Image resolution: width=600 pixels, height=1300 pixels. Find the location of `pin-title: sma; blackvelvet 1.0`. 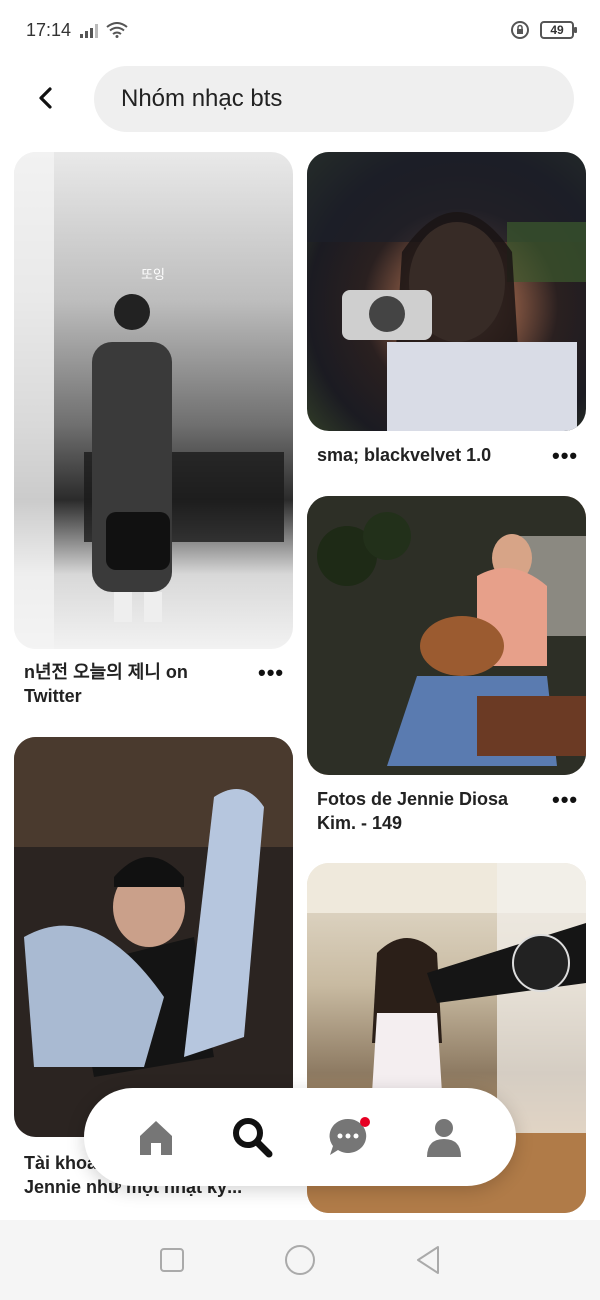

pin-title: sma; blackvelvet 1.0 is located at coordinates (404, 455).